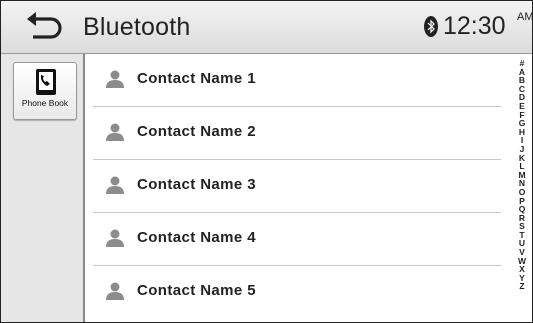  I want to click on bluetooth-icon, so click(431, 26).